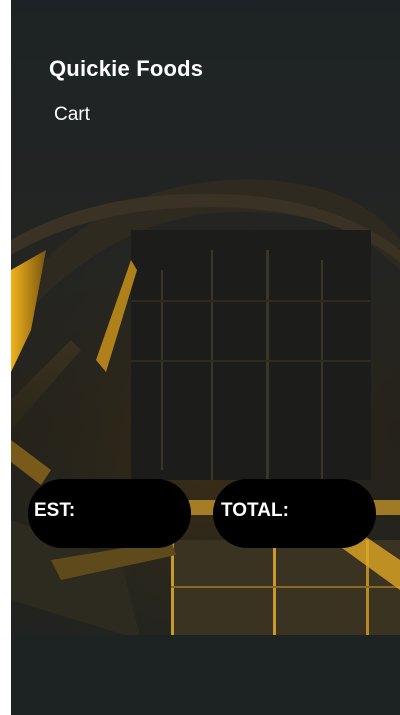 The width and height of the screenshot is (400, 715). I want to click on est-pill: EST:, so click(109, 513).